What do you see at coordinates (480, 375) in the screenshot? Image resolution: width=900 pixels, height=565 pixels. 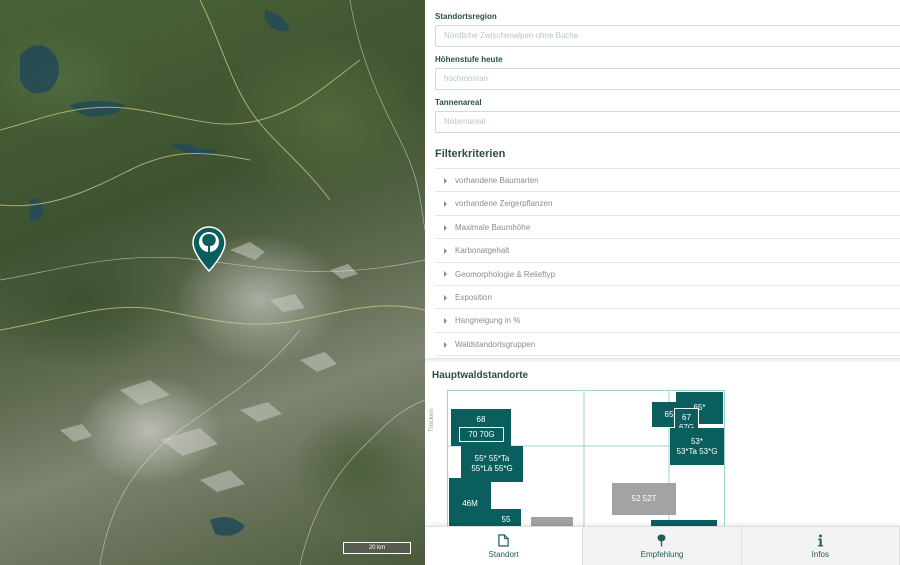 I see `hauptwald-title: Hauptwaldstandorte` at bounding box center [480, 375].